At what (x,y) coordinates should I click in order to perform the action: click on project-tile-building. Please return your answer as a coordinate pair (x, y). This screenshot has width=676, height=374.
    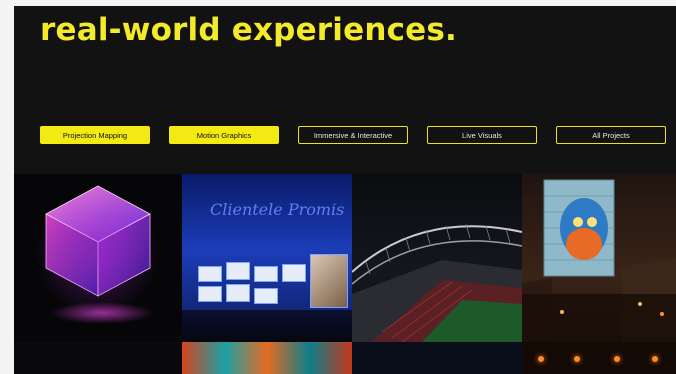
    Looking at the image, I should click on (599, 258).